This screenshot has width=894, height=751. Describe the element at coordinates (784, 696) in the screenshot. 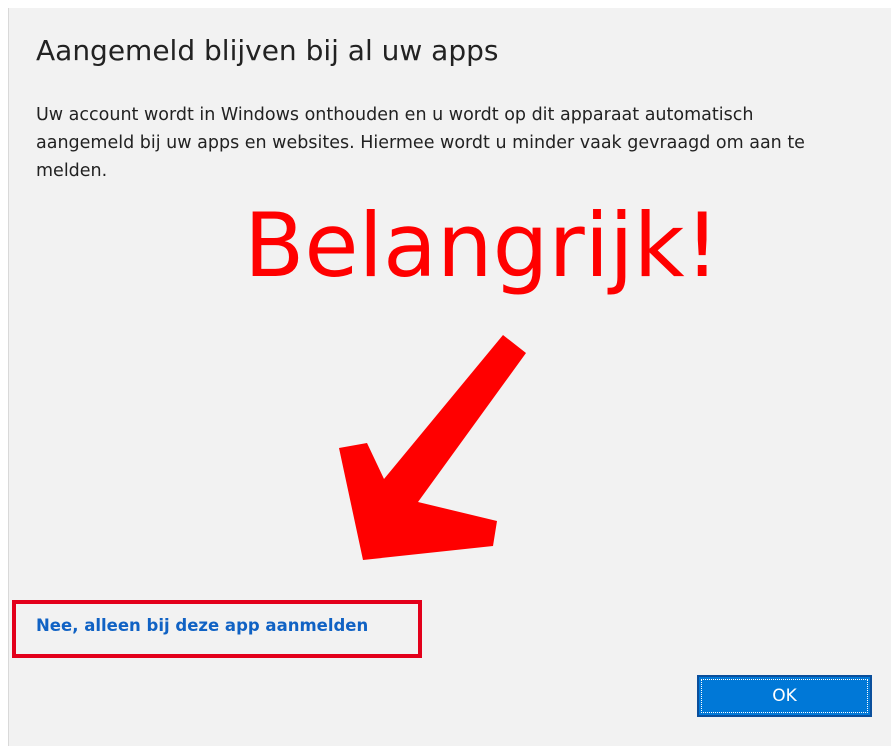

I see `ok-button: OK` at that location.